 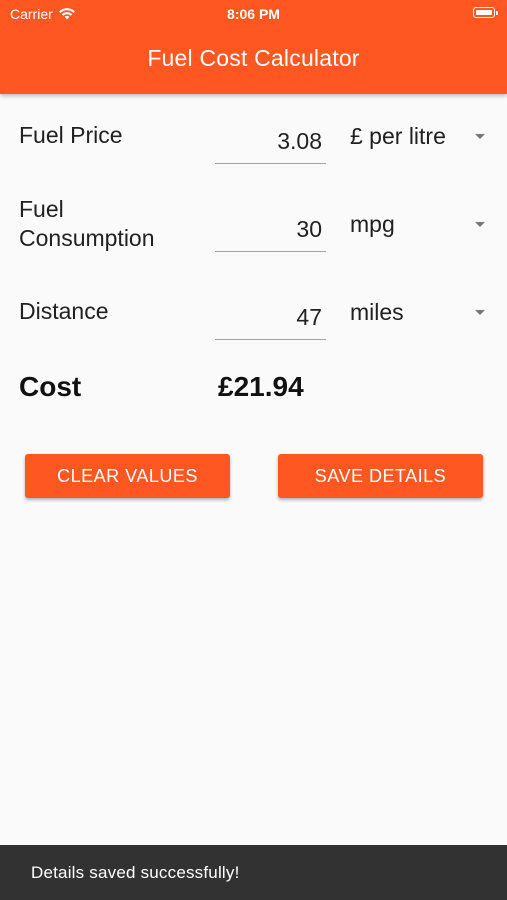 I want to click on fuel-consumption-unit-value: mpg, so click(x=372, y=223).